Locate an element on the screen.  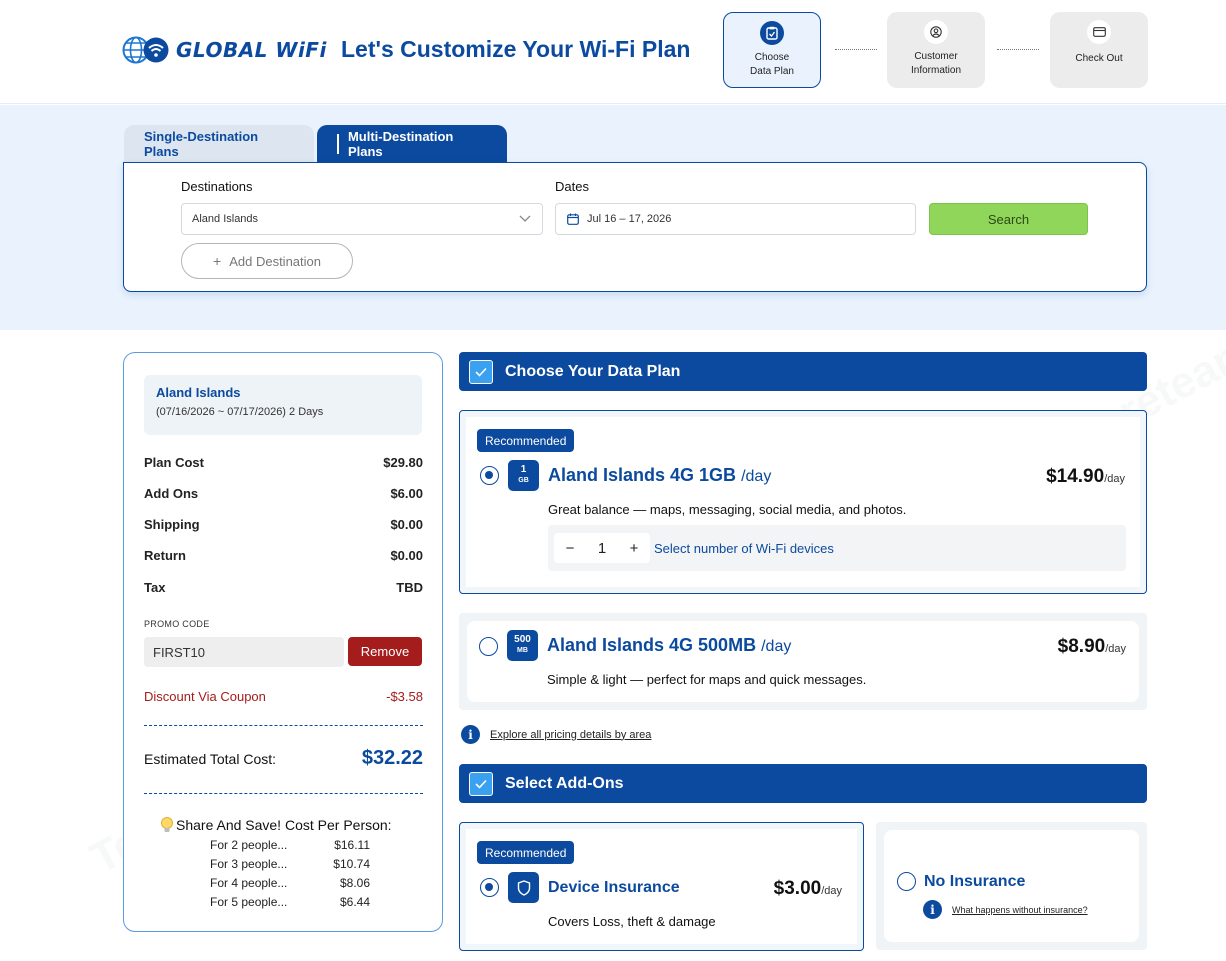
addon-name: No Insurance is located at coordinates (975, 881).